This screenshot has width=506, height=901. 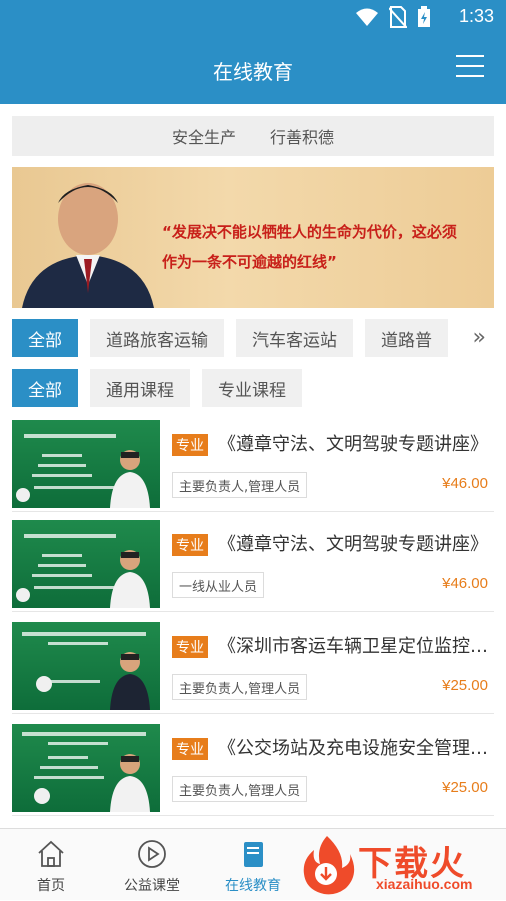 I want to click on watermark-url: xiazaihuo.com, so click(x=424, y=884).